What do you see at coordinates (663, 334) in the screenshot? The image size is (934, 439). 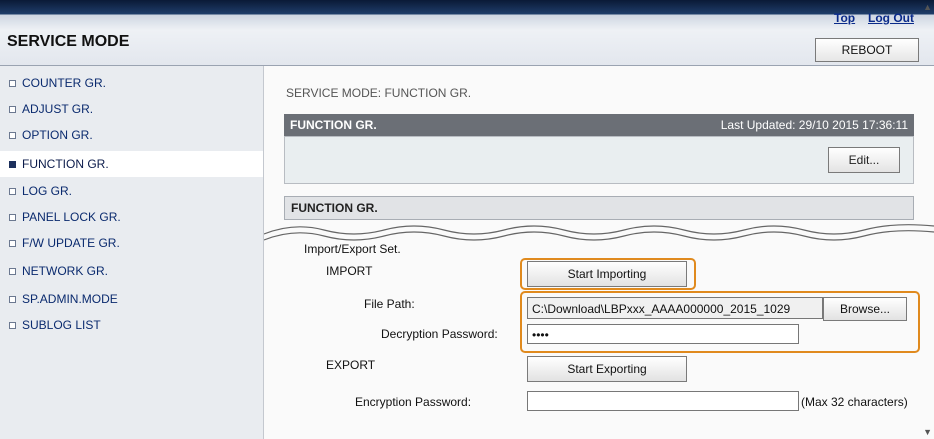 I see `decryption-password-input: ••••` at bounding box center [663, 334].